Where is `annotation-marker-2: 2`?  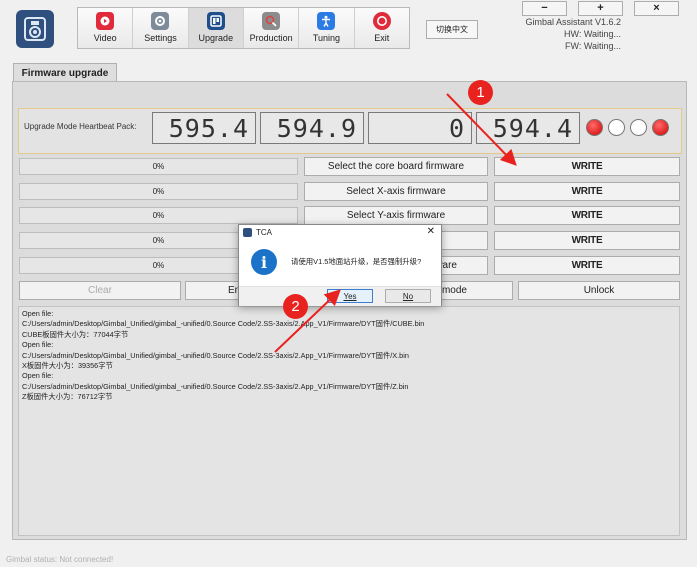 annotation-marker-2: 2 is located at coordinates (295, 306).